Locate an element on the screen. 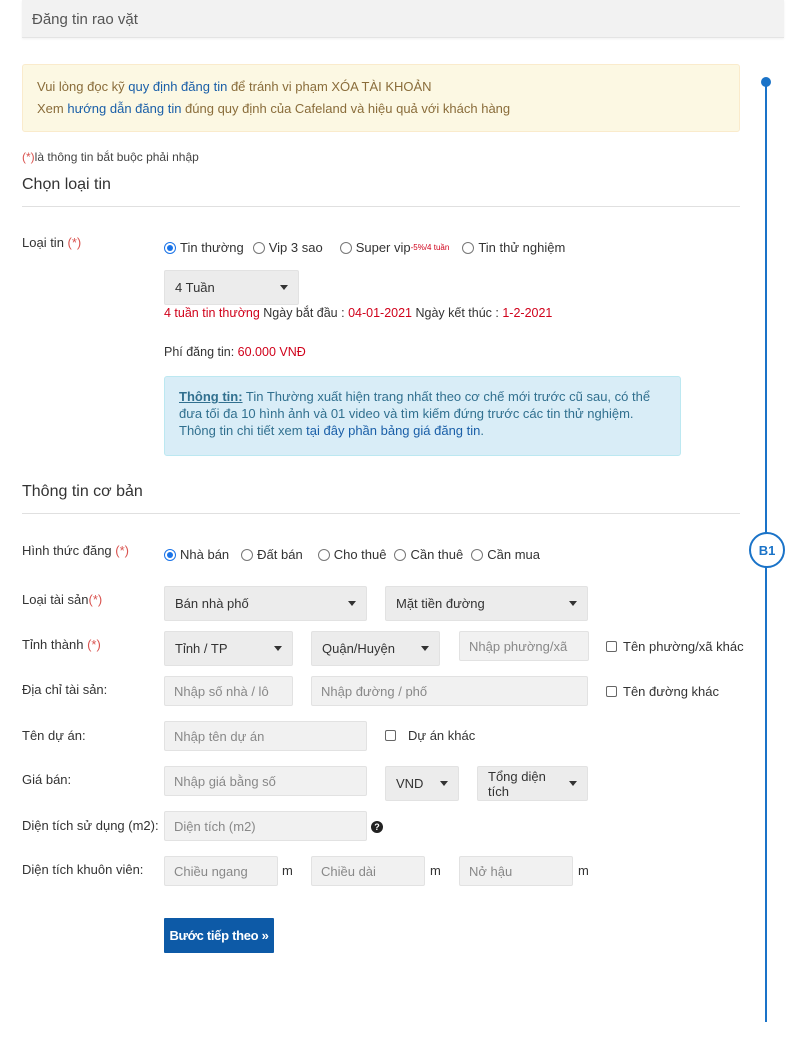  project-name-input: Nhập tên dự án is located at coordinates (265, 736).